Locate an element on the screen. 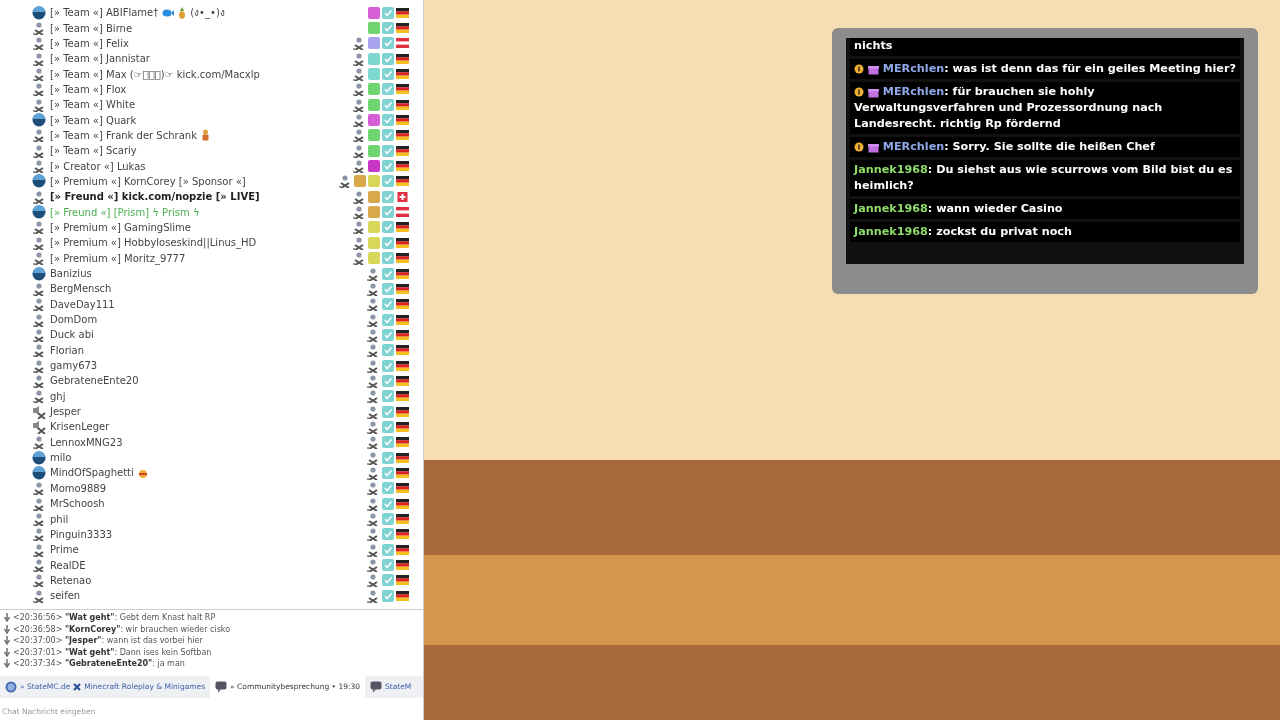 The width and height of the screenshot is (1280, 720). client-name: Jesper is located at coordinates (65, 412).